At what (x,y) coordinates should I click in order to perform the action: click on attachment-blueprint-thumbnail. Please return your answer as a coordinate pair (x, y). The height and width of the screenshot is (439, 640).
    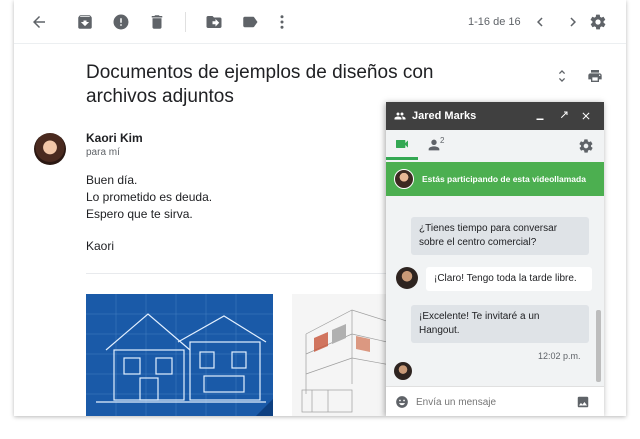
    Looking at the image, I should click on (179, 355).